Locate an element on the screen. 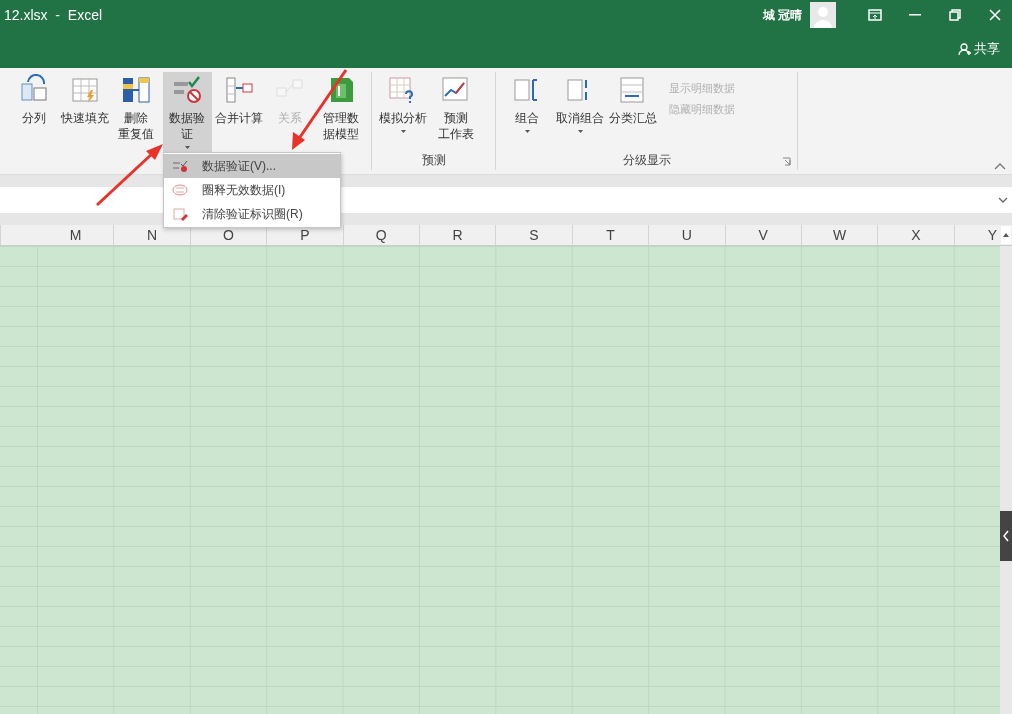 The width and height of the screenshot is (1012, 714). collapse-ribbon-icon is located at coordinates (1000, 166).